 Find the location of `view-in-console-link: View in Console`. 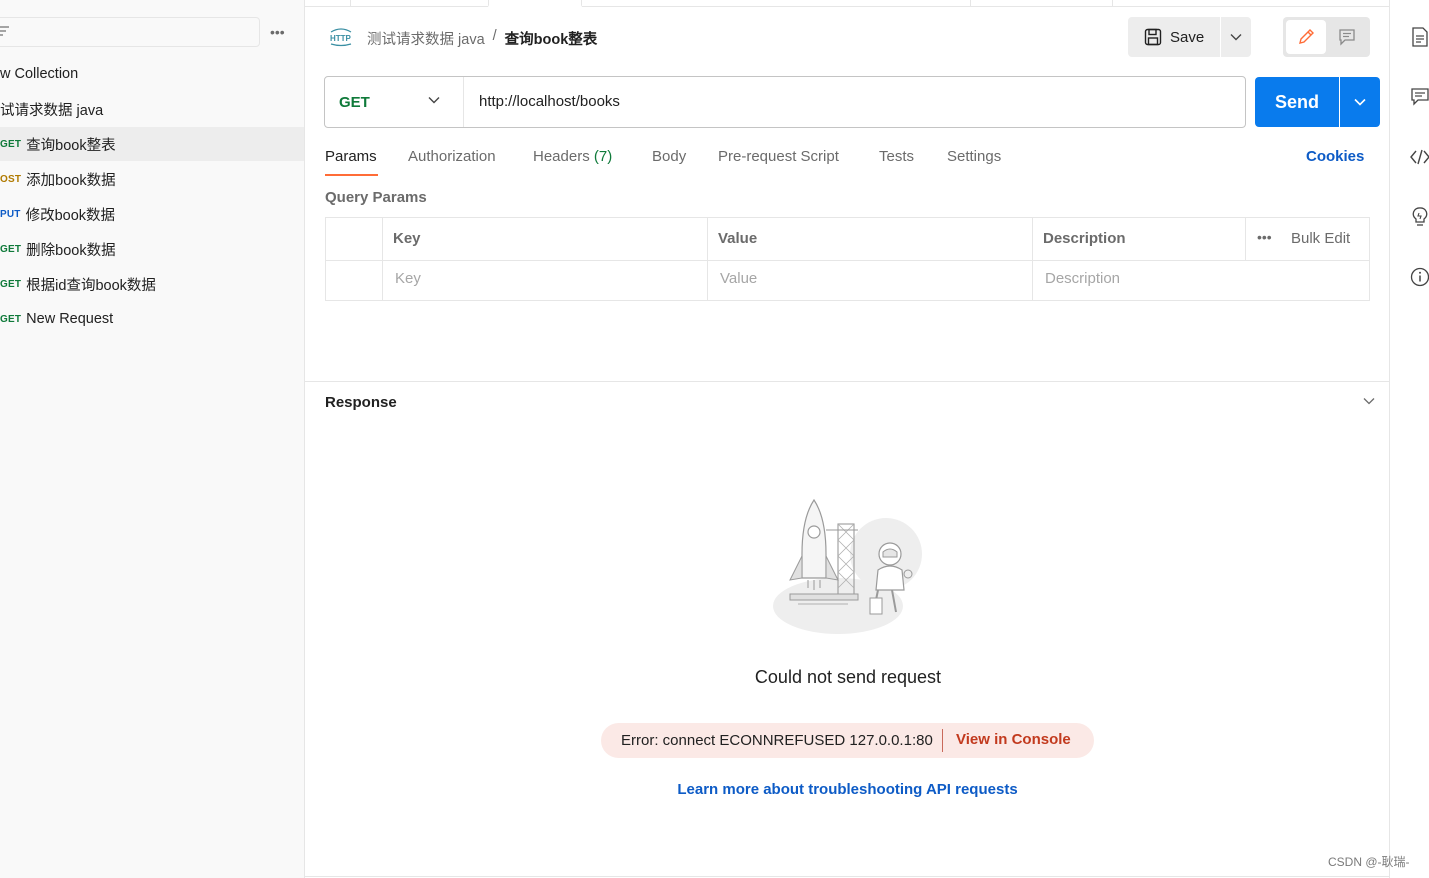

view-in-console-link: View in Console is located at coordinates (1013, 739).